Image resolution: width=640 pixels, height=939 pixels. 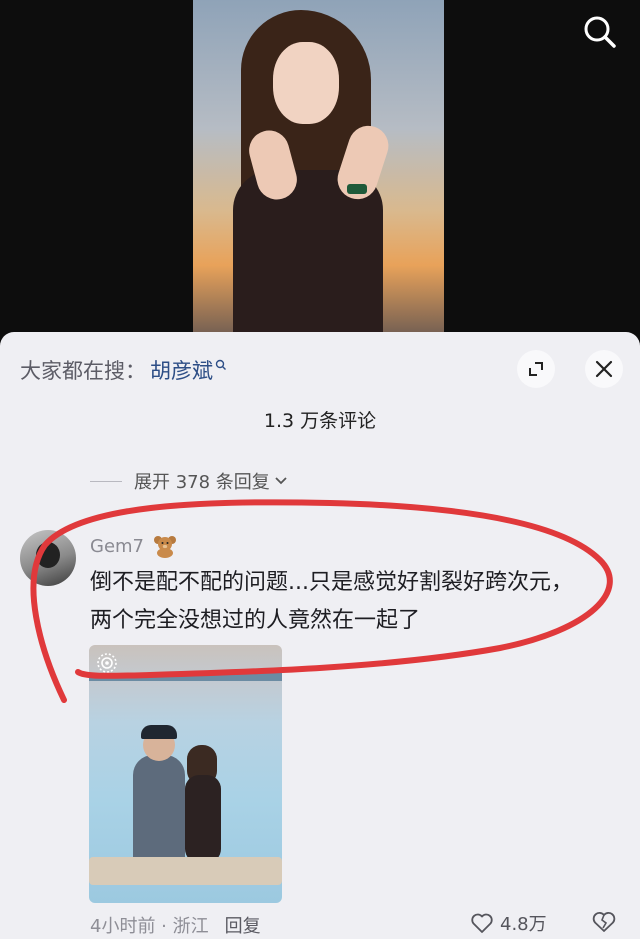 What do you see at coordinates (281, 481) in the screenshot?
I see `chevron-down-icon` at bounding box center [281, 481].